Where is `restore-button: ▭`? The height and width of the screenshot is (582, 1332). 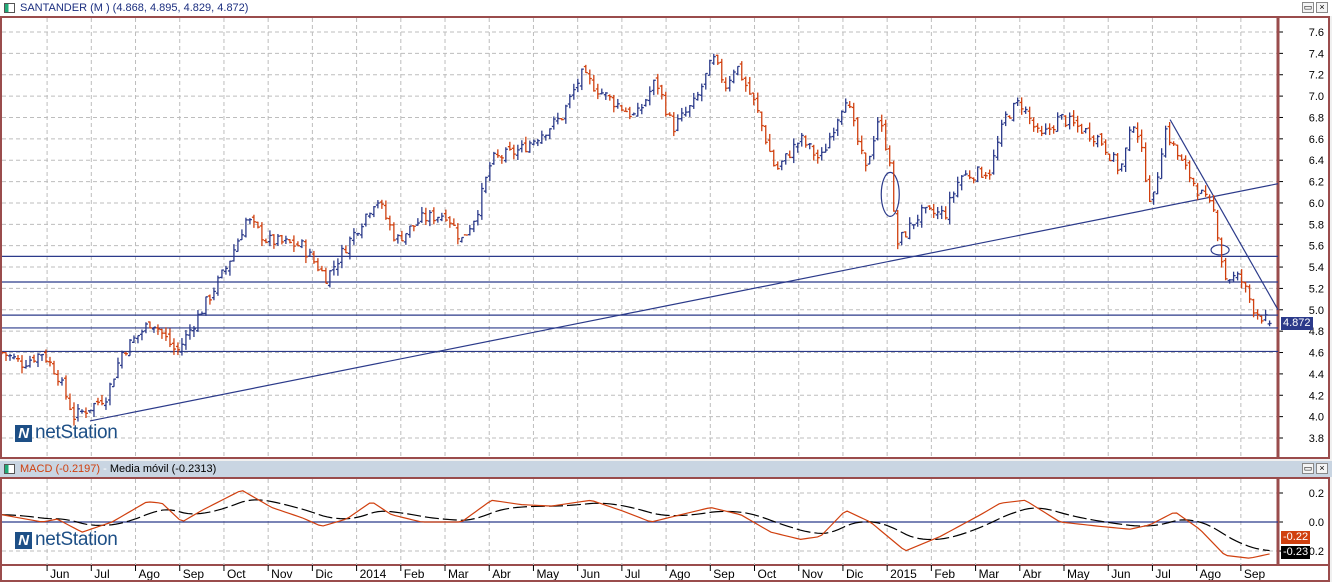 restore-button: ▭ is located at coordinates (1308, 7).